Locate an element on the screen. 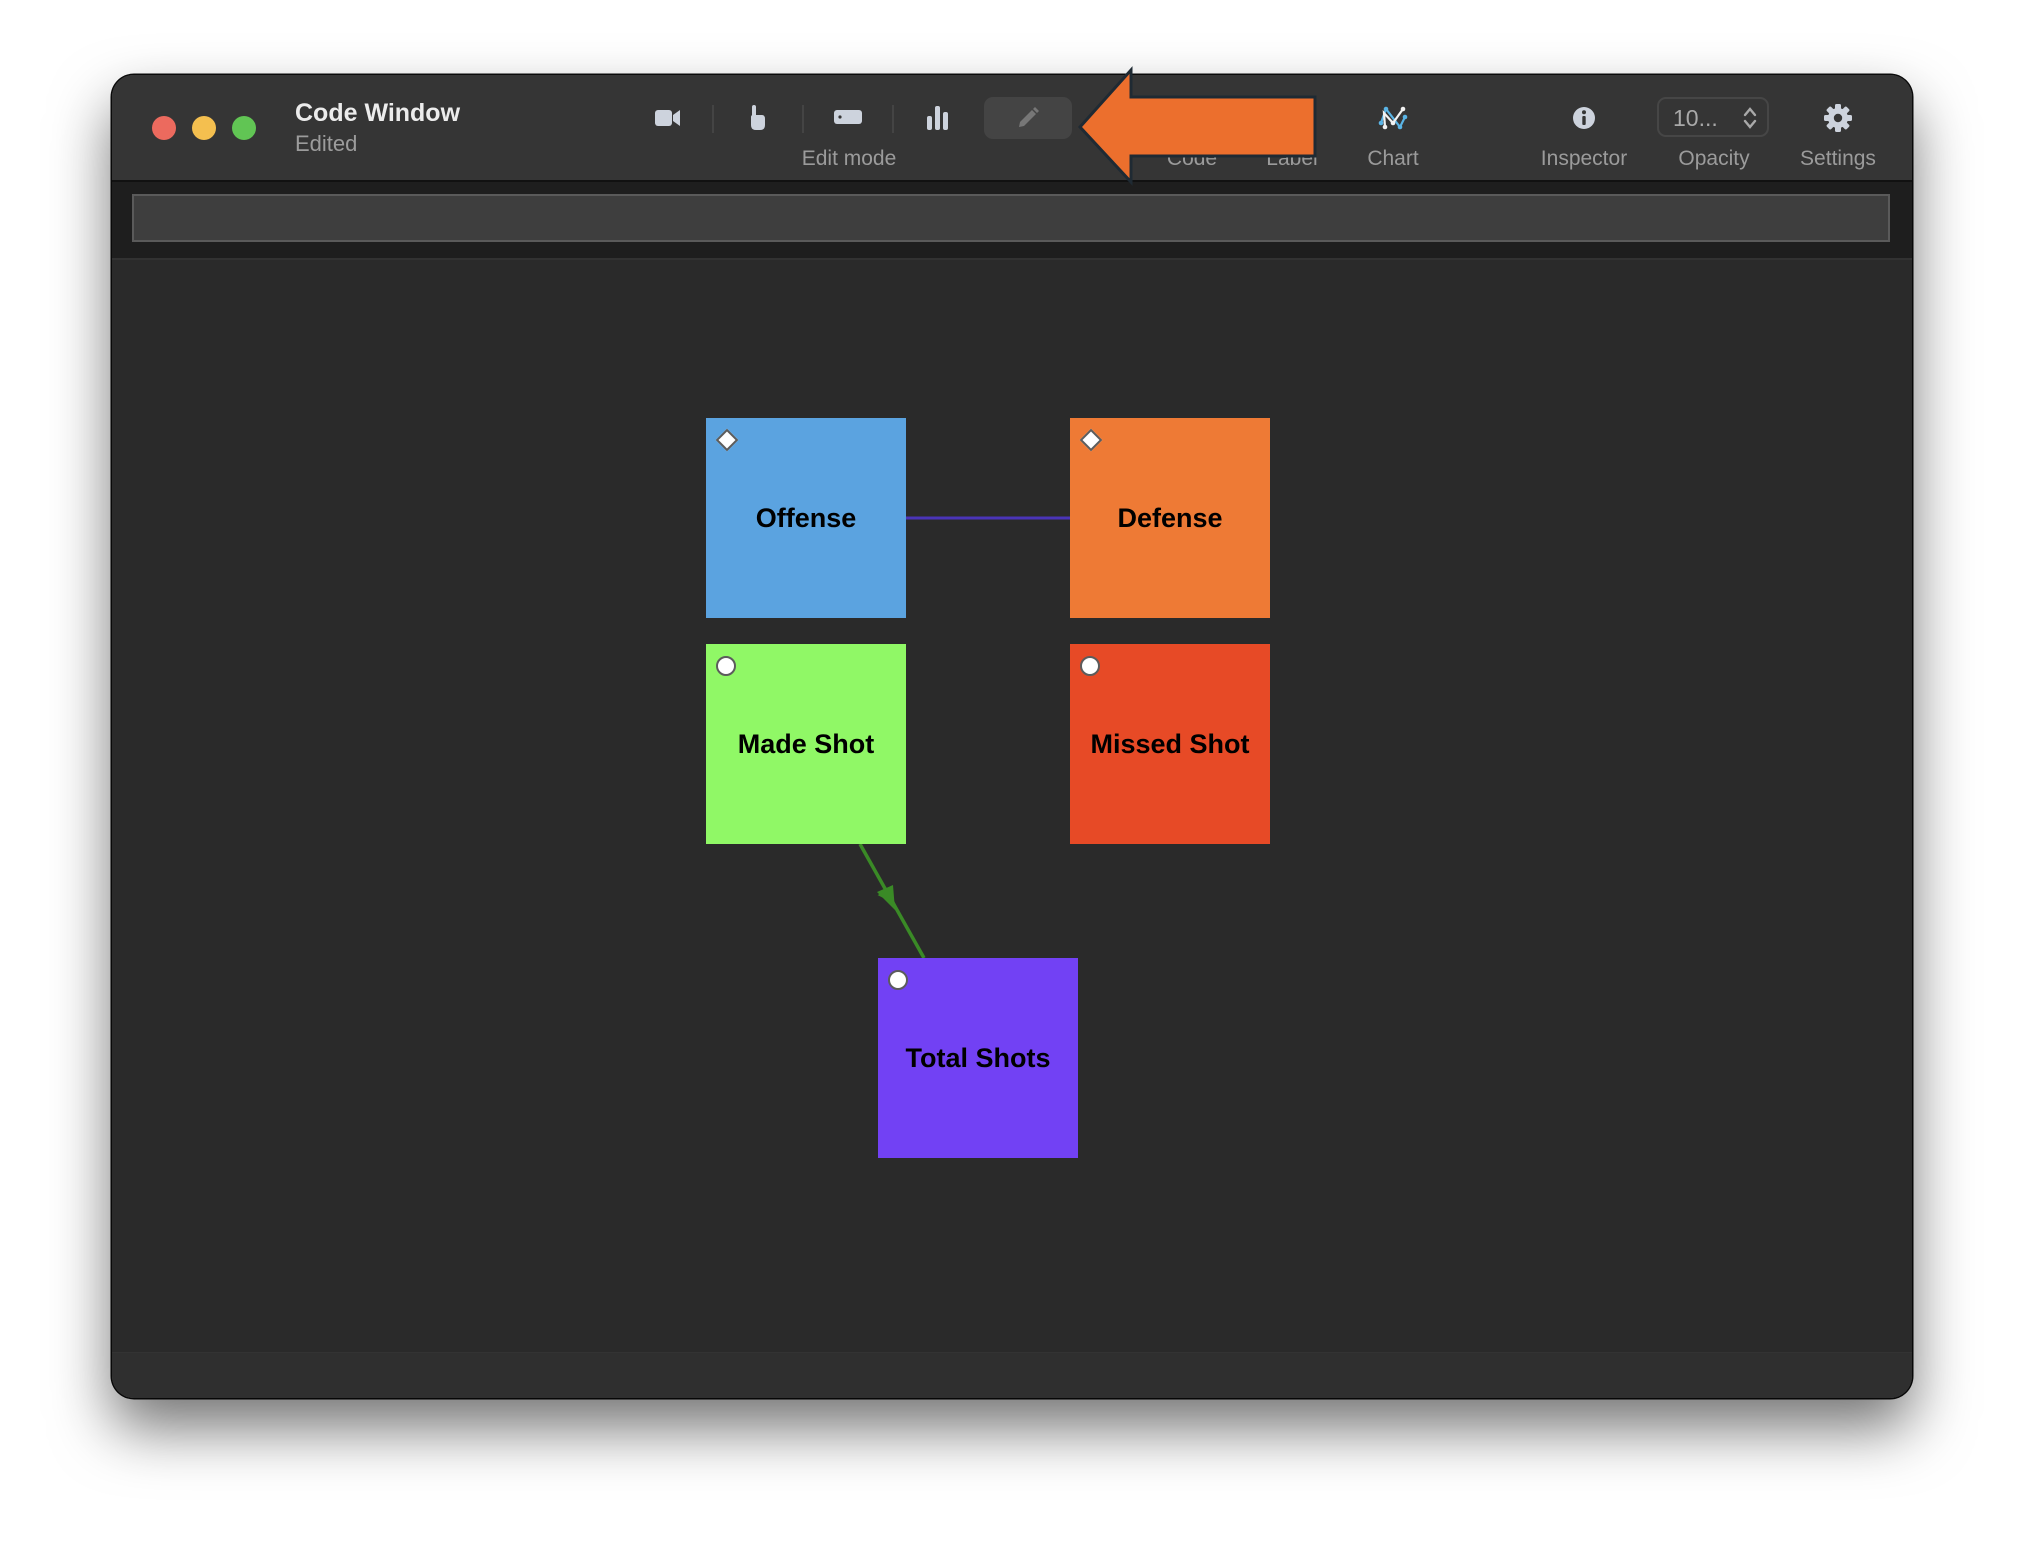 This screenshot has width=2024, height=1546. inspector-button is located at coordinates (1584, 118).